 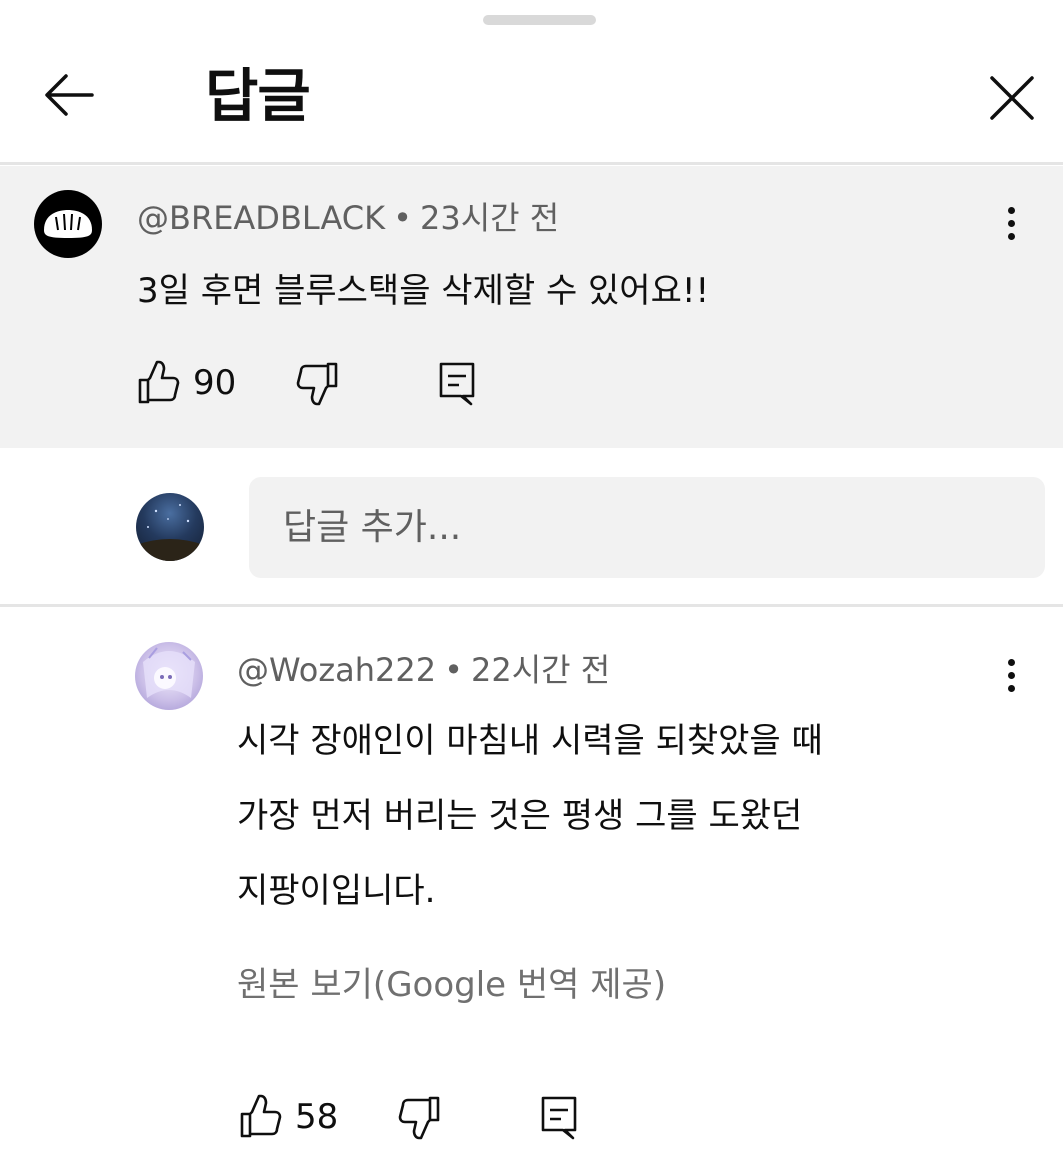 What do you see at coordinates (169, 672) in the screenshot?
I see `anime-avatar-image` at bounding box center [169, 672].